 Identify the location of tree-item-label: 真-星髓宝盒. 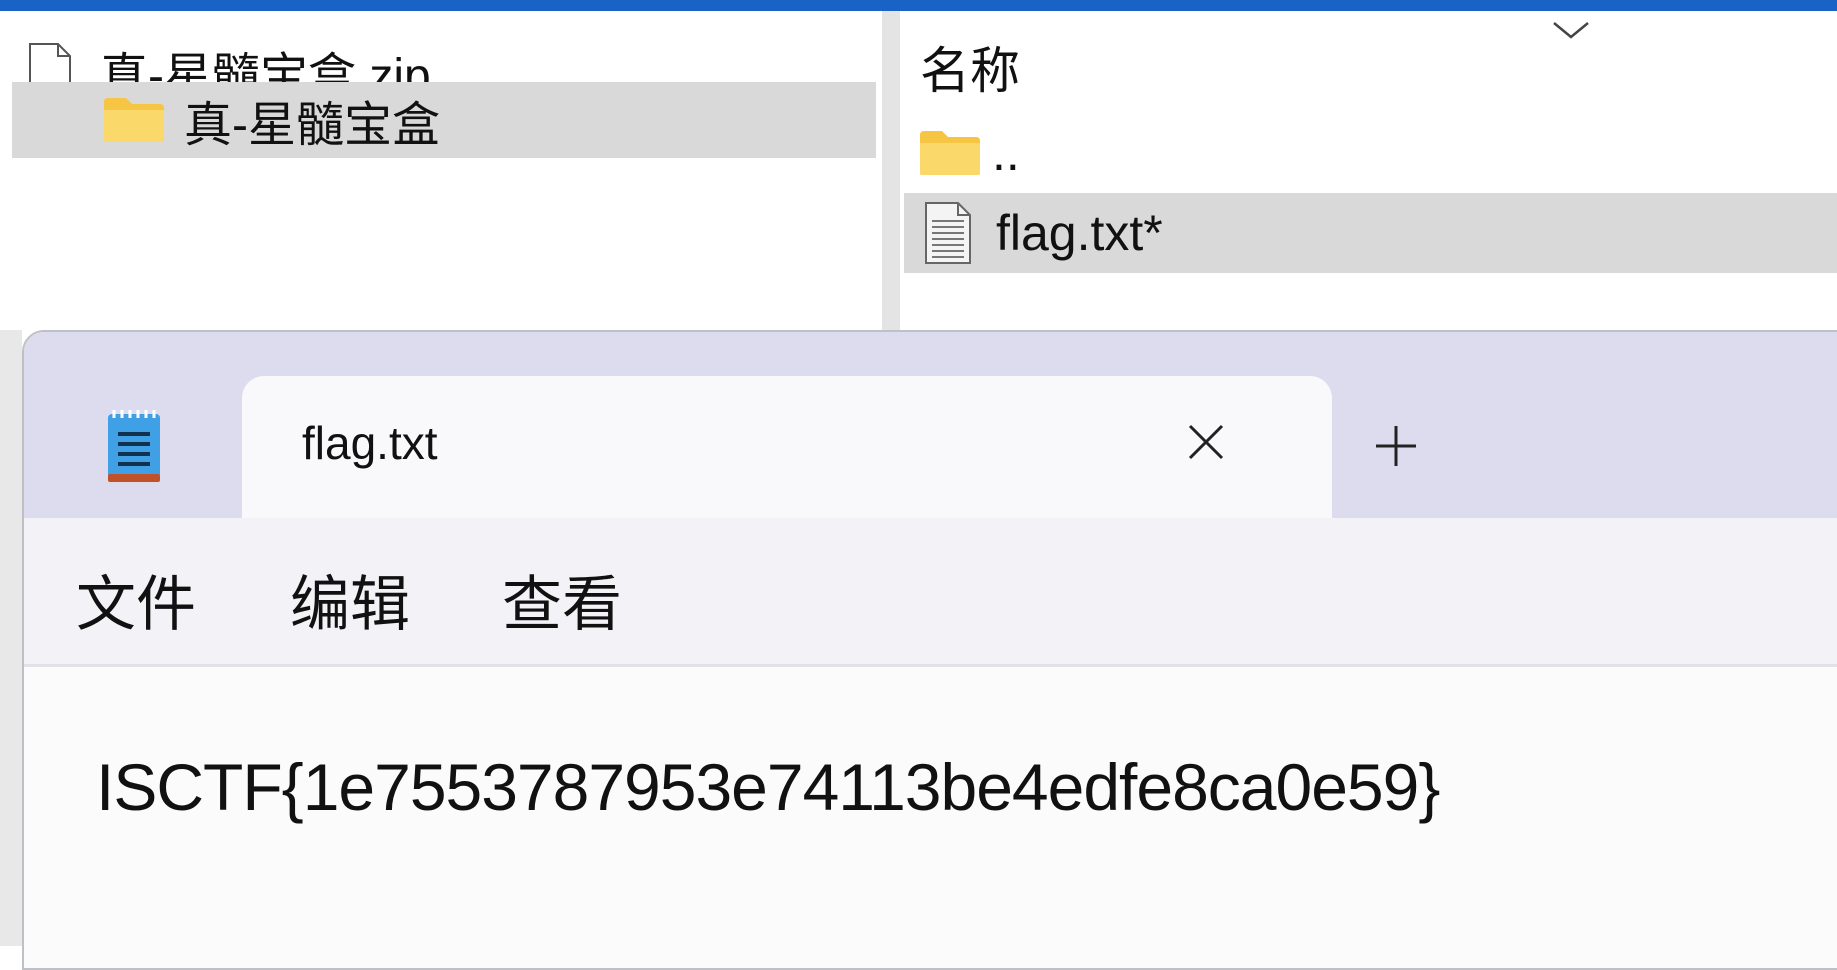
(312, 125).